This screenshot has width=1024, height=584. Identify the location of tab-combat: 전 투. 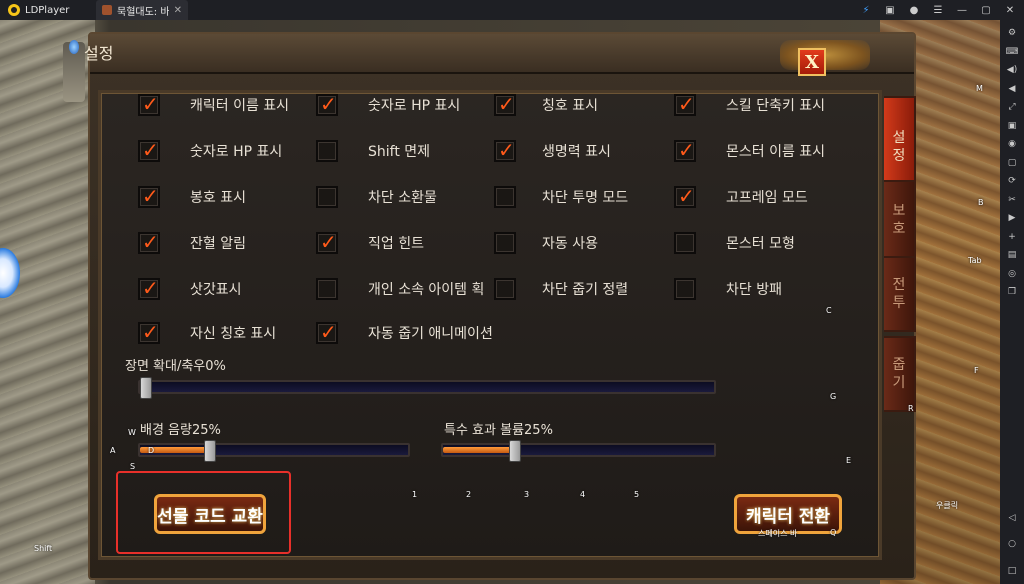
(900, 294).